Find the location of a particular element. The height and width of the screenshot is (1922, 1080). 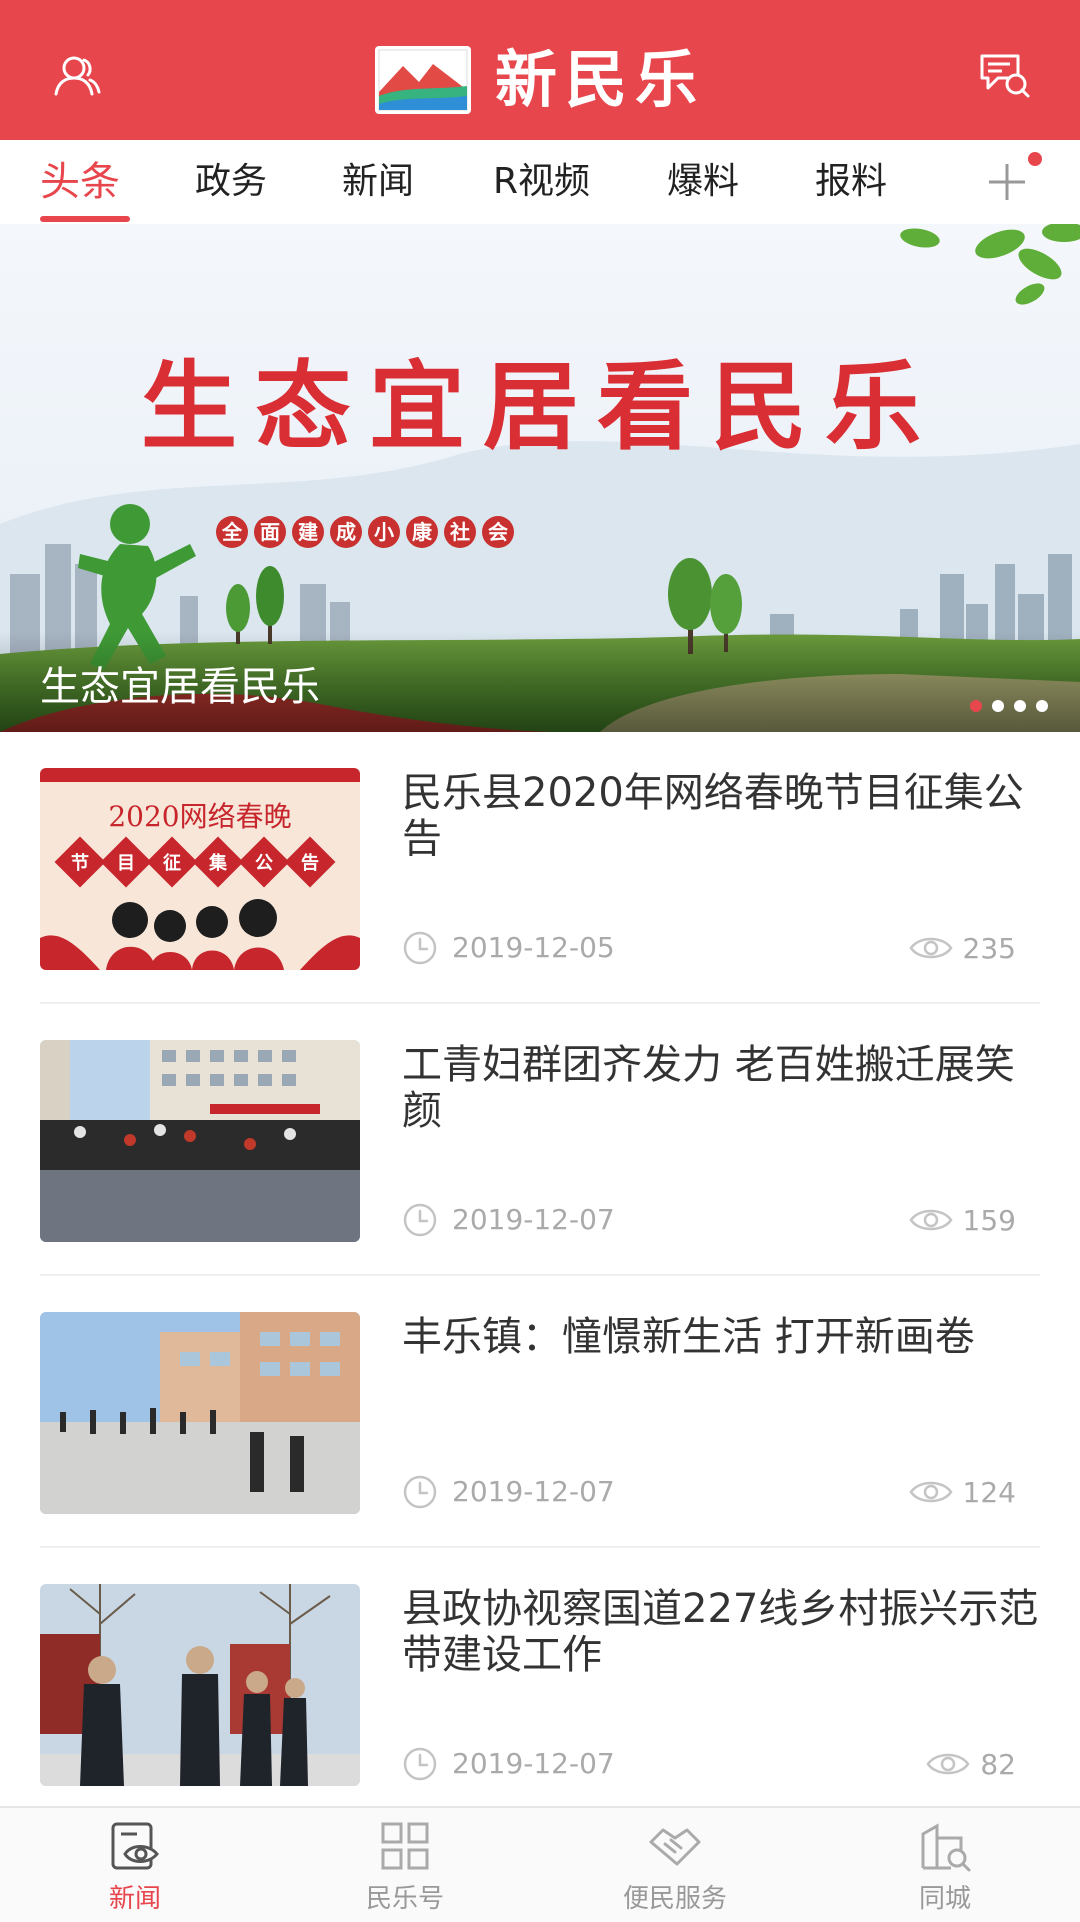

nav-news: 新闻 is located at coordinates (135, 1865).